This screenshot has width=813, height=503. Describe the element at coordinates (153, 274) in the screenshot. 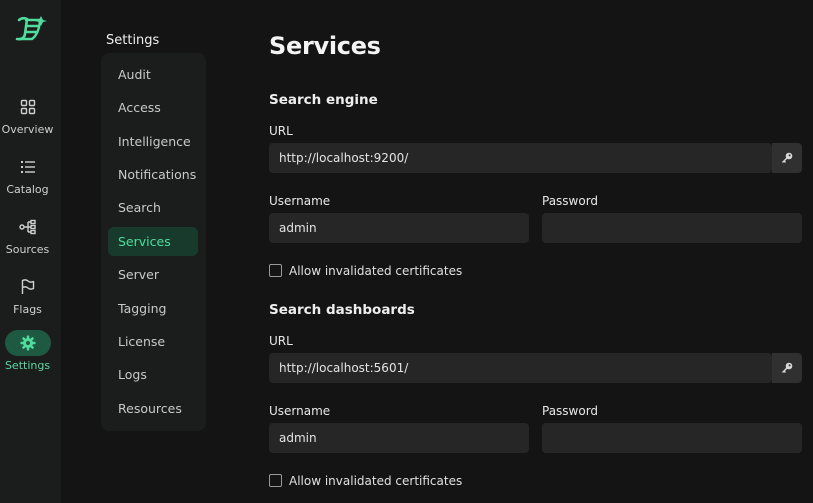

I see `submenu-item-server: Server` at that location.